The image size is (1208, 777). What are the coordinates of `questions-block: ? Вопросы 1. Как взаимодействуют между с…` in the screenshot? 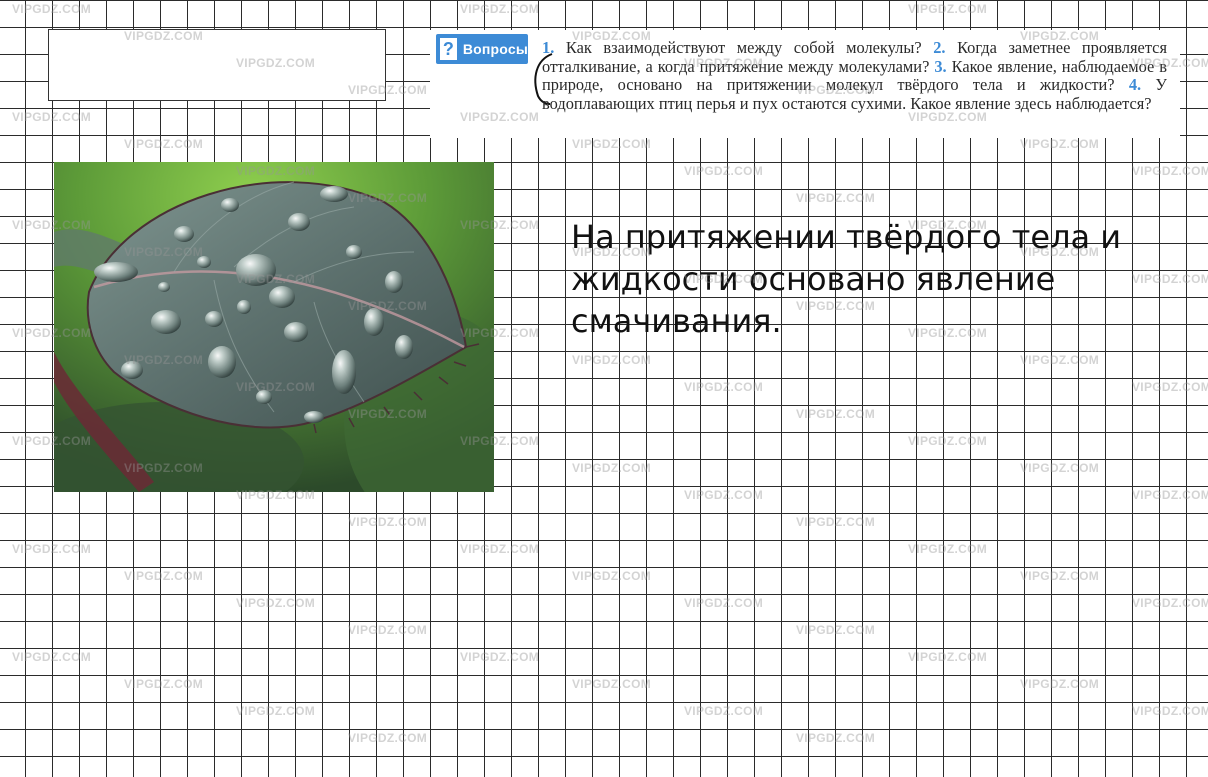 It's located at (805, 84).